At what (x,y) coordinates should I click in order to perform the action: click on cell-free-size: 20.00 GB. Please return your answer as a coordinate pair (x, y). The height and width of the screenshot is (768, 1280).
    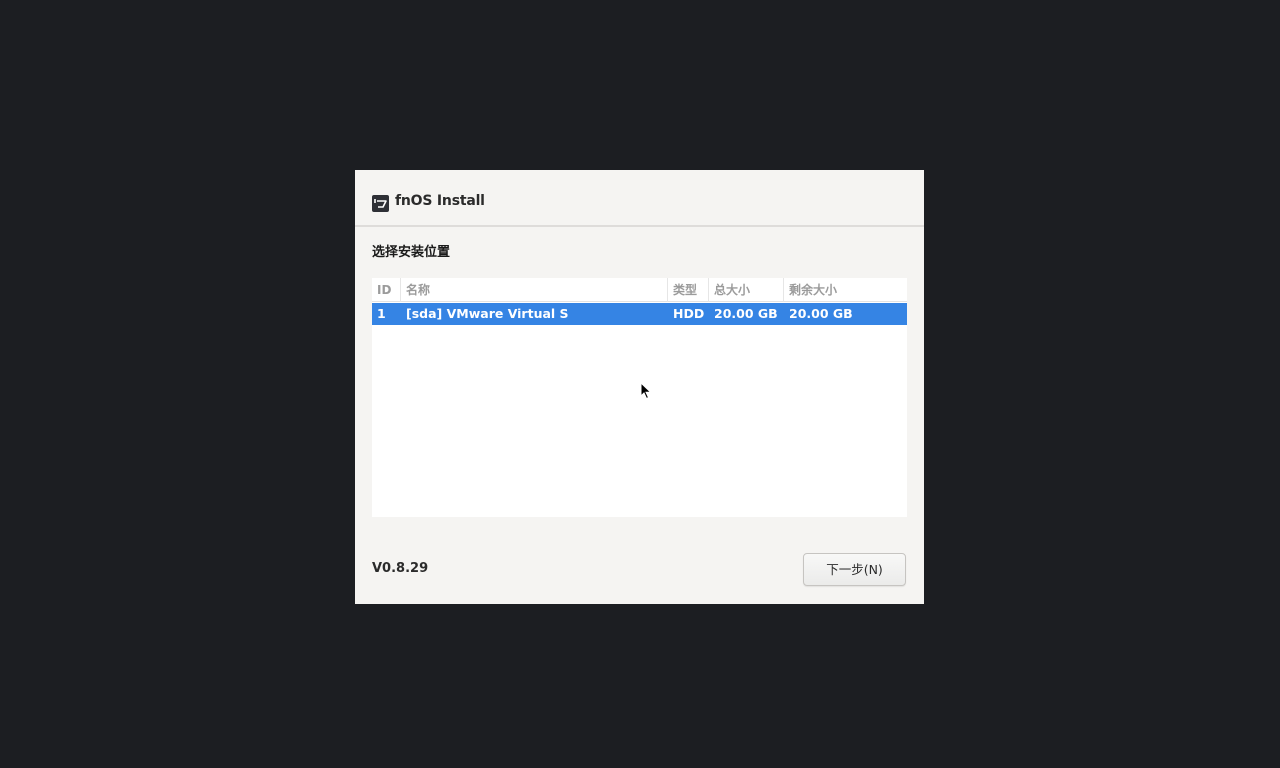
    Looking at the image, I should click on (821, 313).